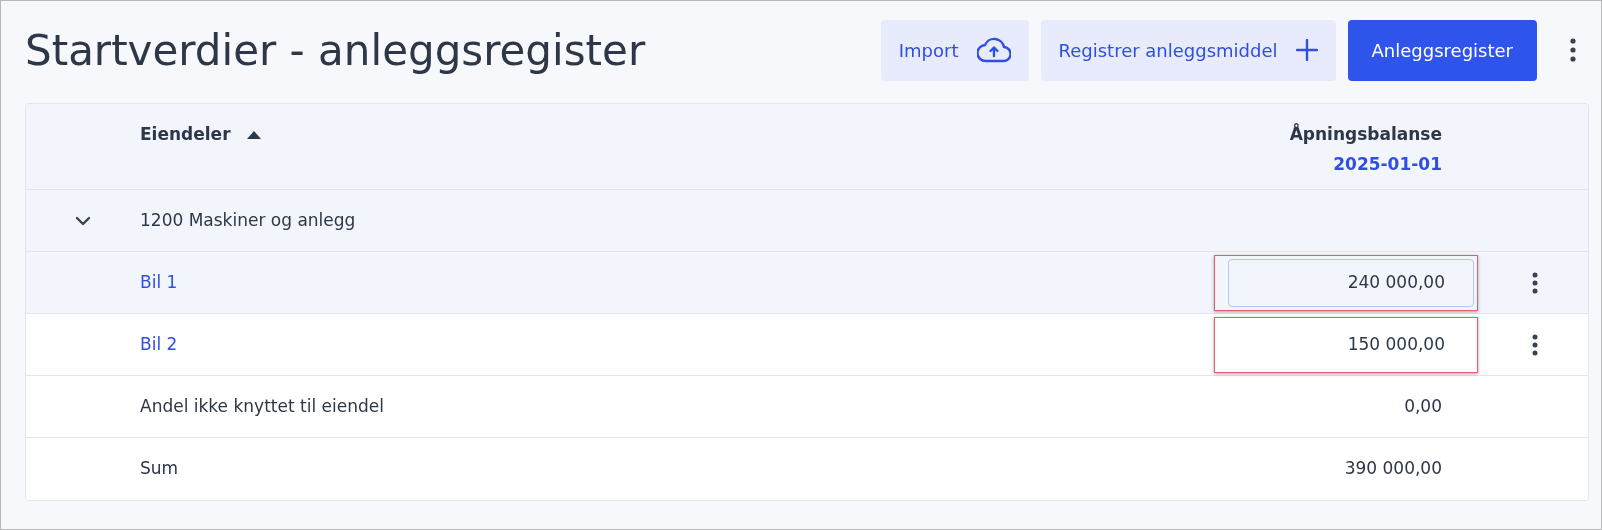 The height and width of the screenshot is (530, 1602). What do you see at coordinates (1393, 469) in the screenshot?
I see `amount: 390 000,00` at bounding box center [1393, 469].